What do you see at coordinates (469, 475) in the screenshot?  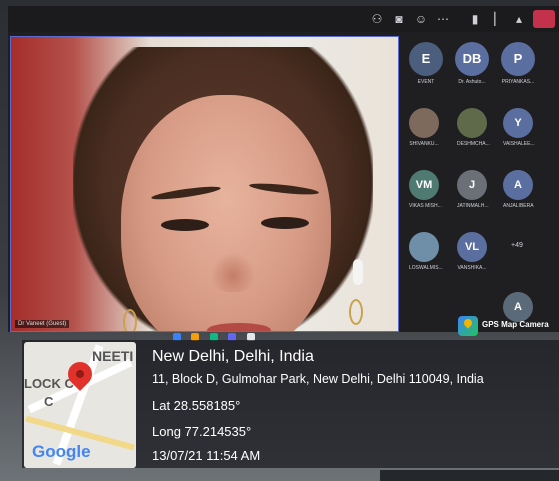 I see `laptop-keyboard` at bounding box center [469, 475].